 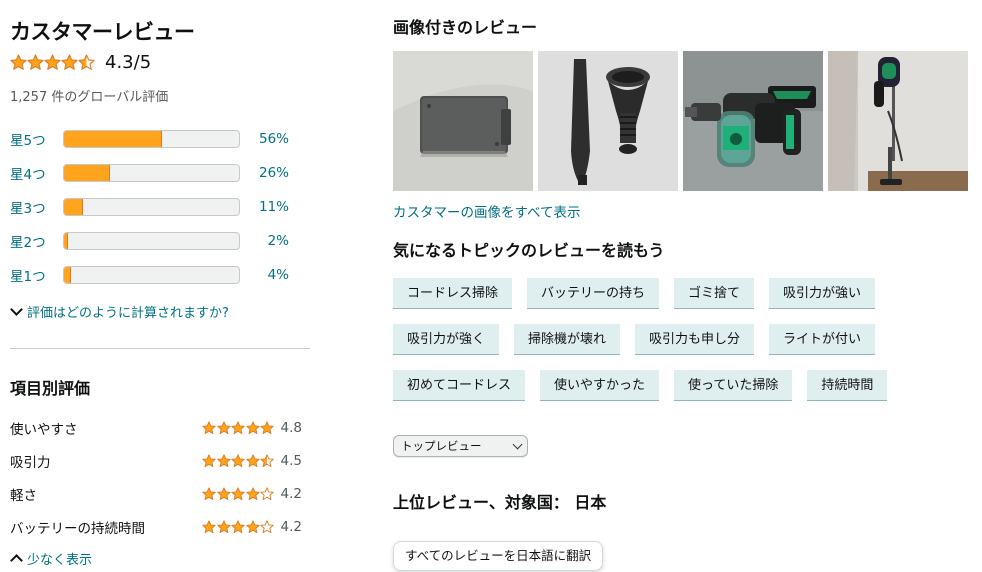 I want to click on histogram-row: 星2つ 2%, so click(x=160, y=241).